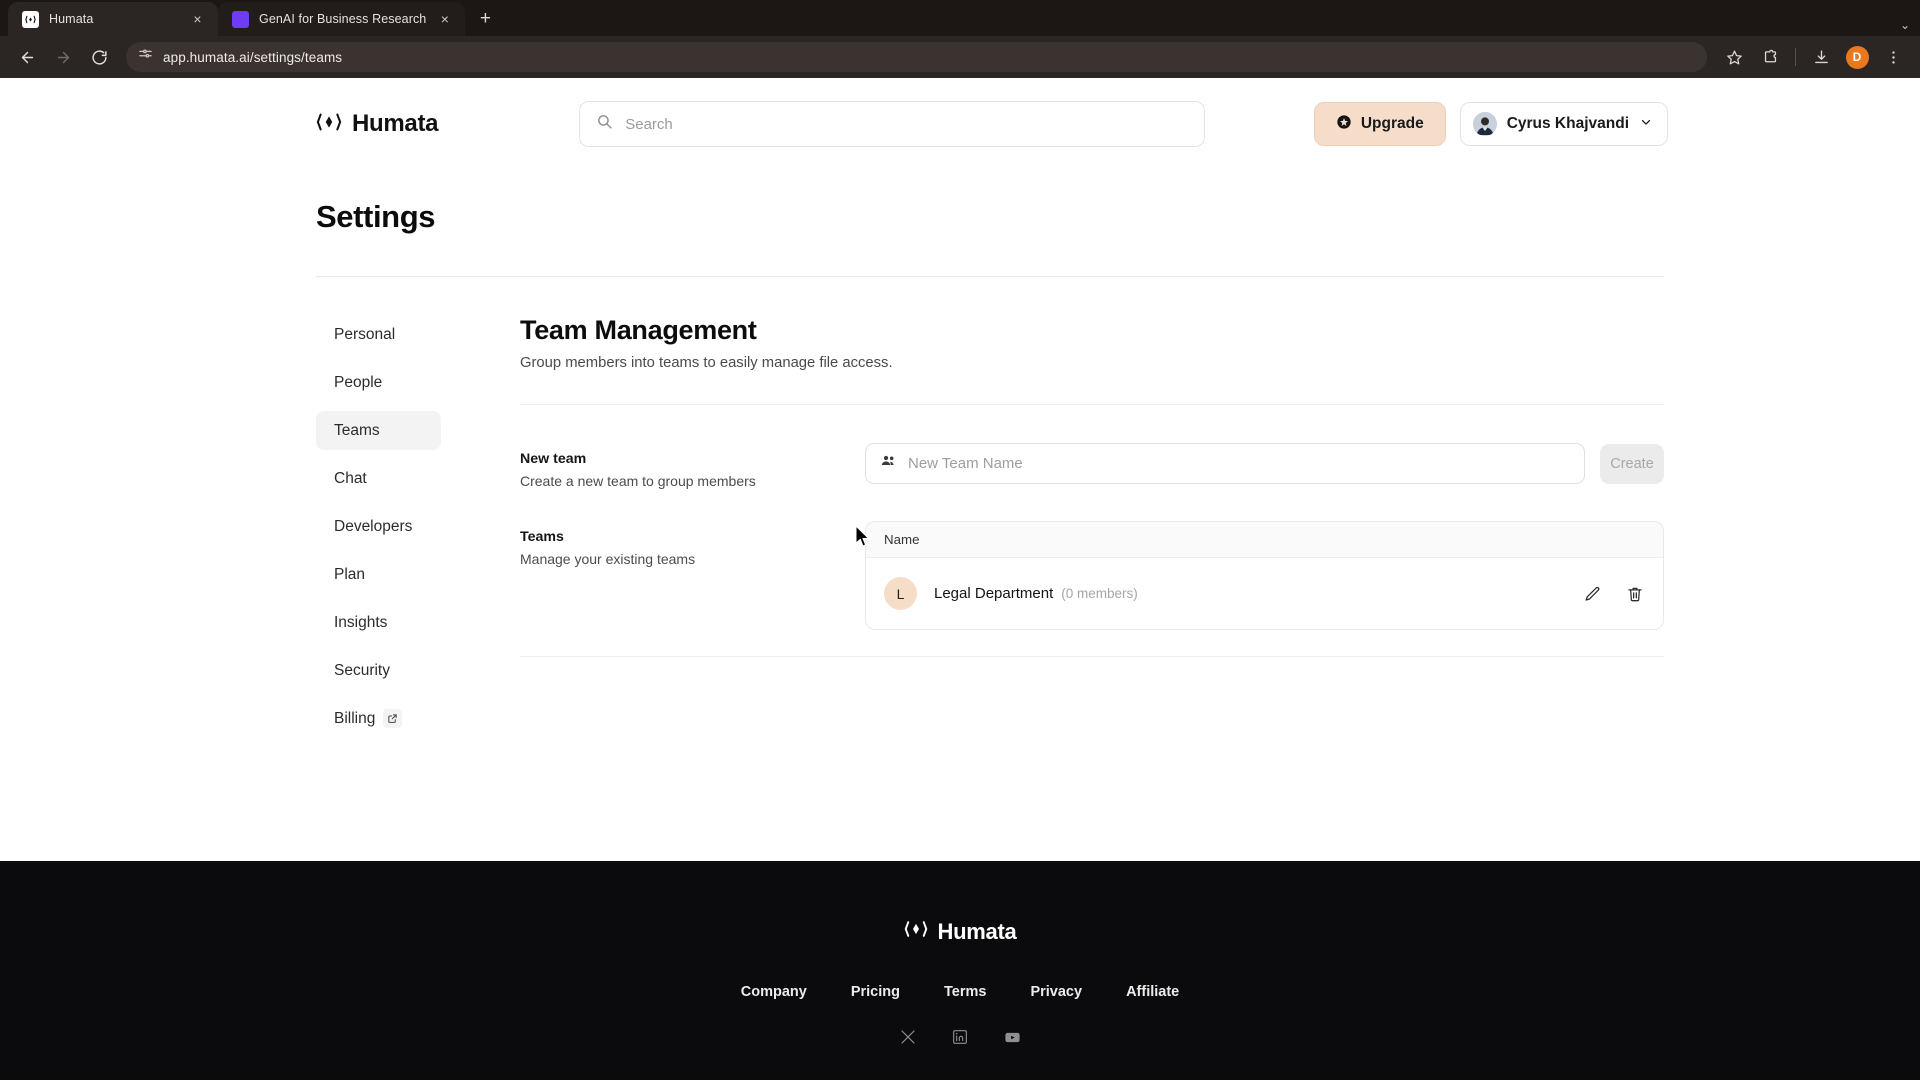 The height and width of the screenshot is (1080, 1920). I want to click on sidebar-item-label: Chat, so click(350, 478).